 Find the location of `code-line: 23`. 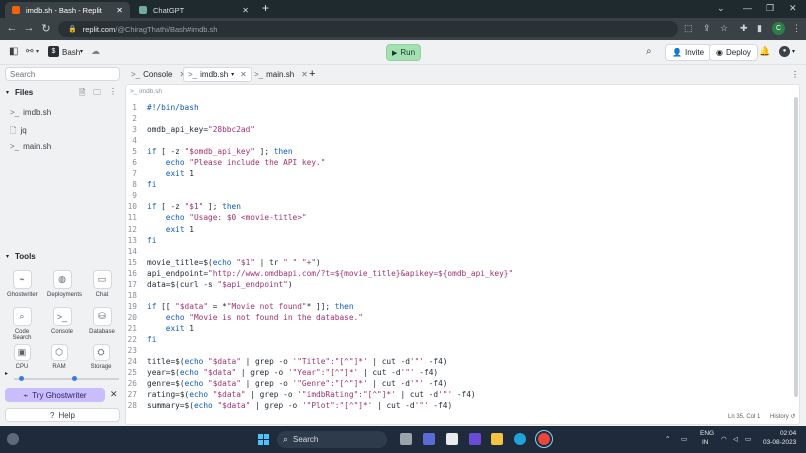

code-line: 23 is located at coordinates (461, 350).